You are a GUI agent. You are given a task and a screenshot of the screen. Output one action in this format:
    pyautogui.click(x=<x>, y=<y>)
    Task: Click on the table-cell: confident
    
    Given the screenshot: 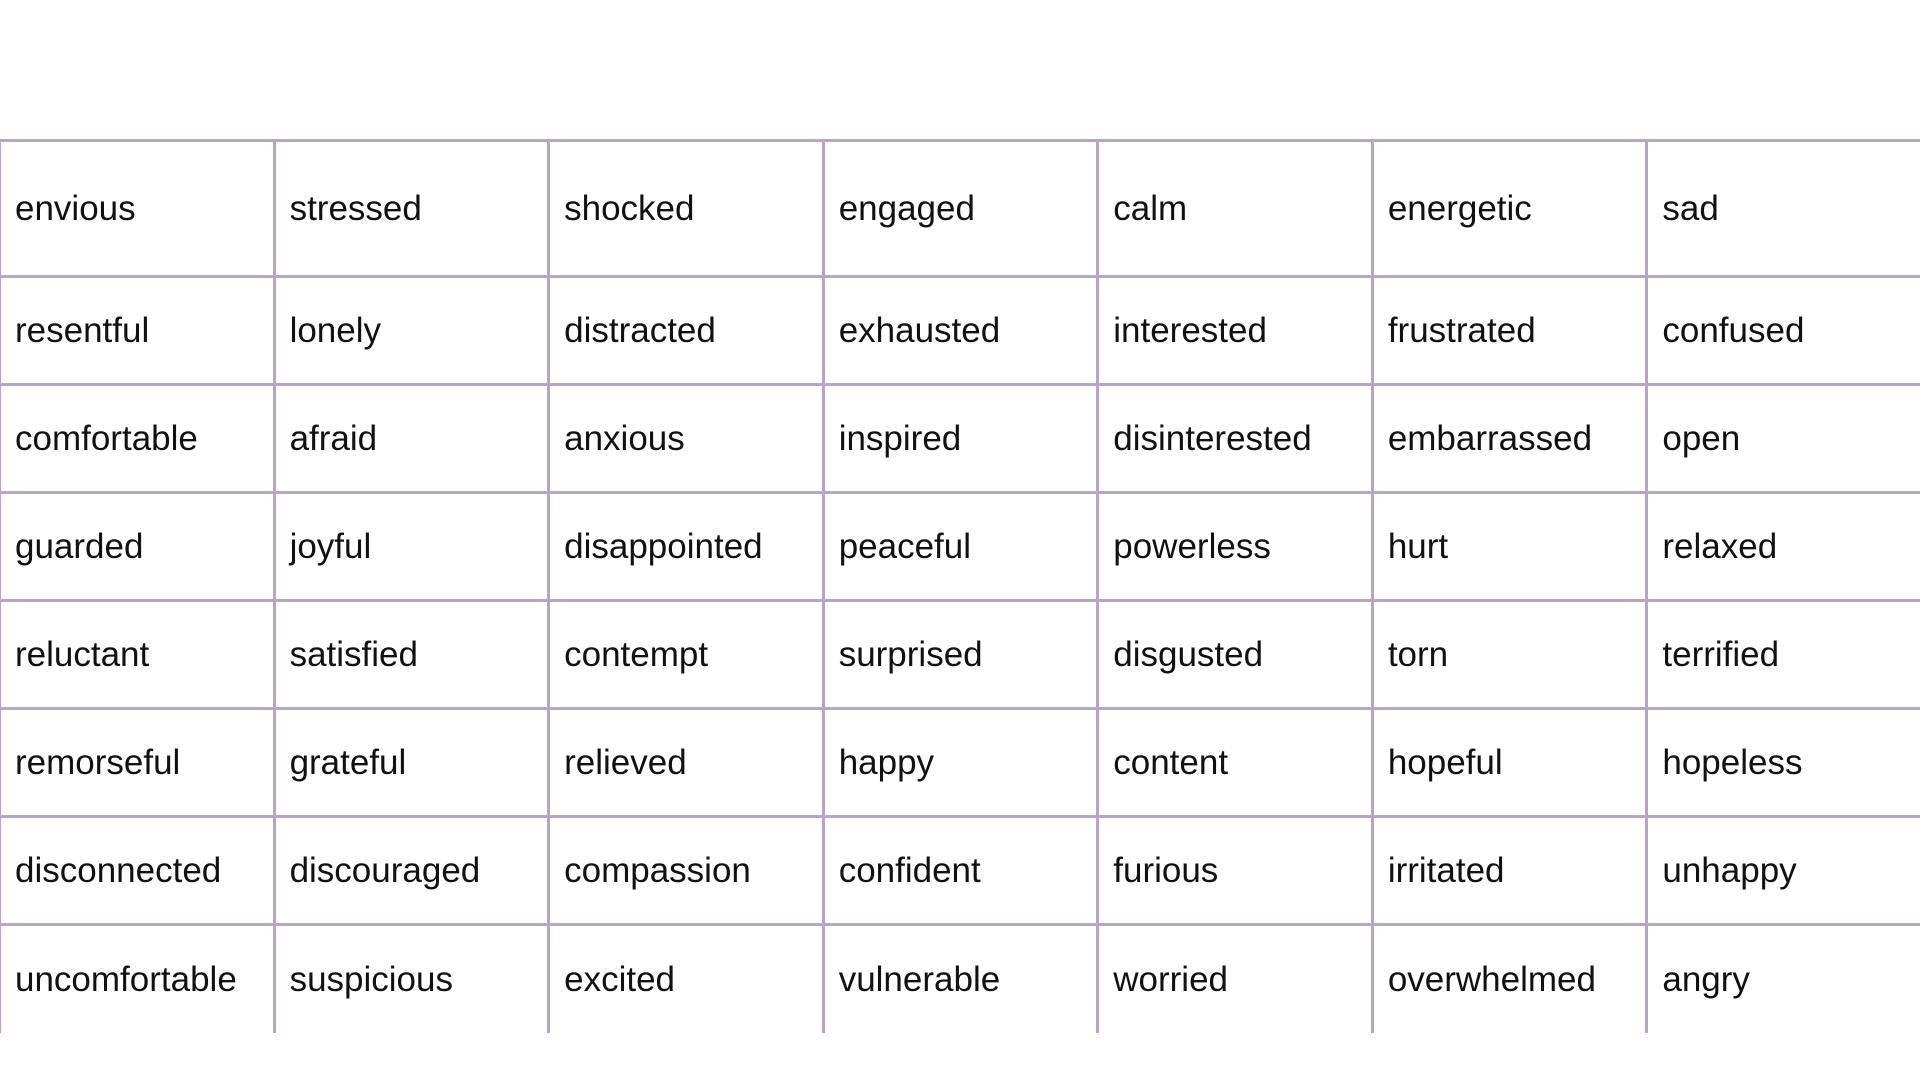 What is the action you would take?
    pyautogui.click(x=960, y=870)
    